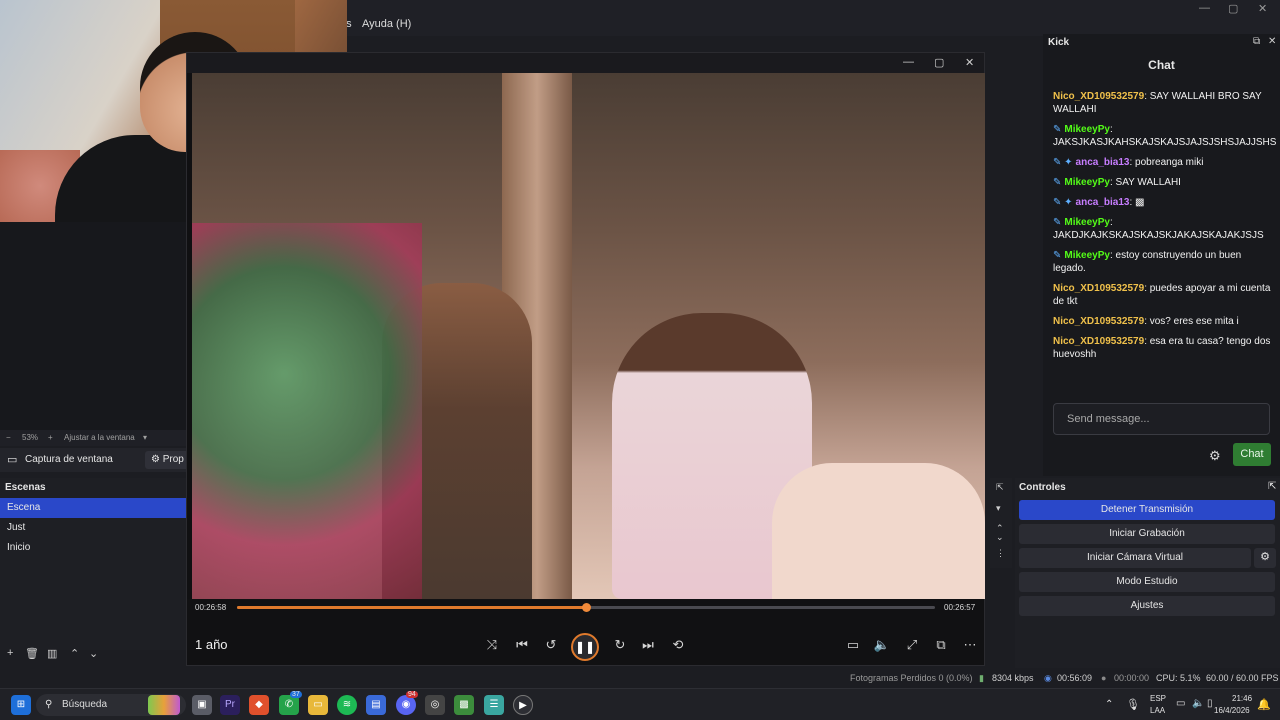  What do you see at coordinates (10, 653) in the screenshot?
I see `add-scene-icon: +` at bounding box center [10, 653].